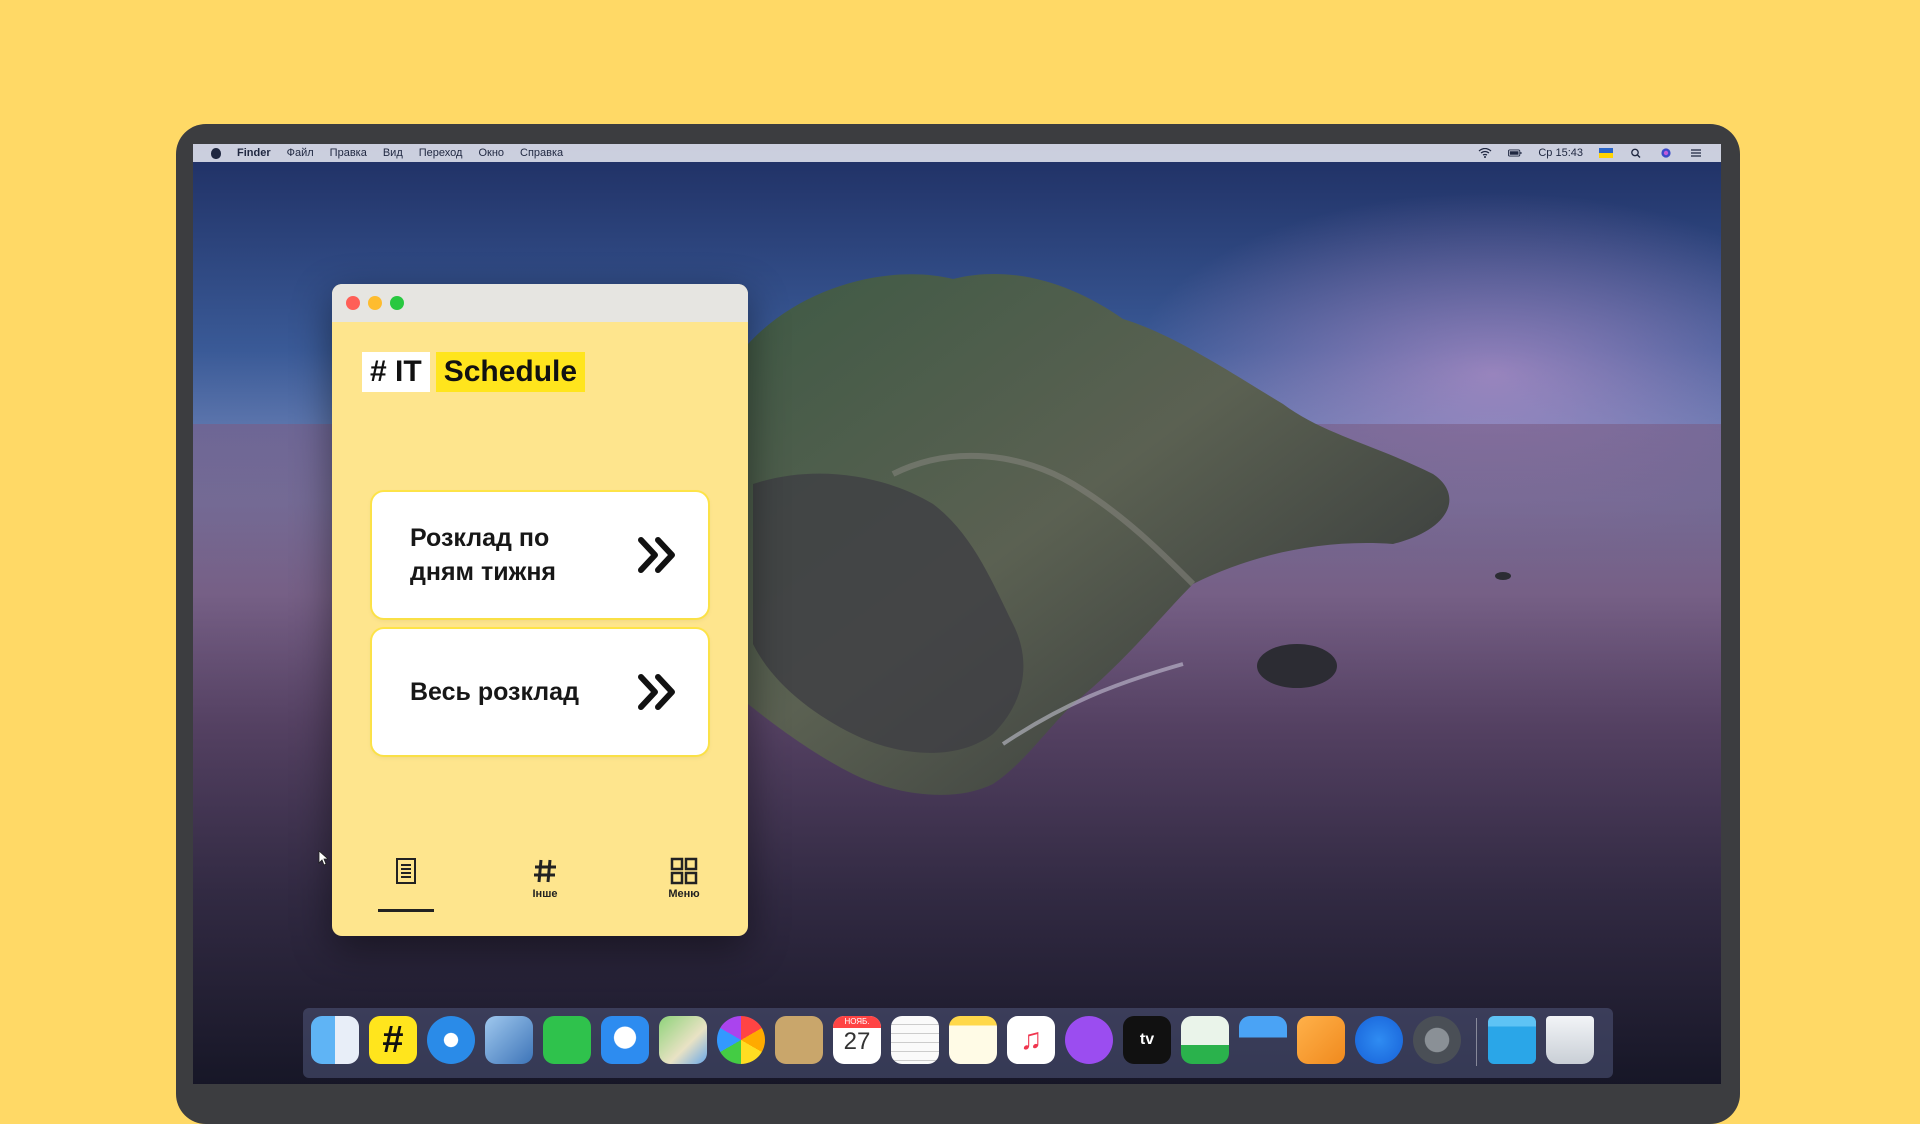  Describe the element at coordinates (375, 303) in the screenshot. I see `minimize-button` at that location.